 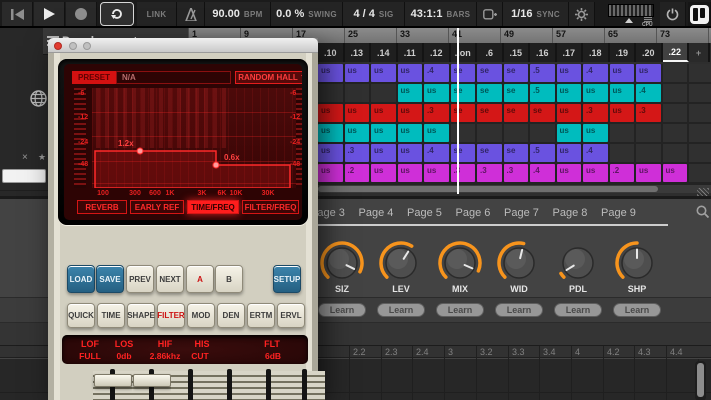 What do you see at coordinates (473, 213) in the screenshot?
I see `page-tab: Page 6` at bounding box center [473, 213].